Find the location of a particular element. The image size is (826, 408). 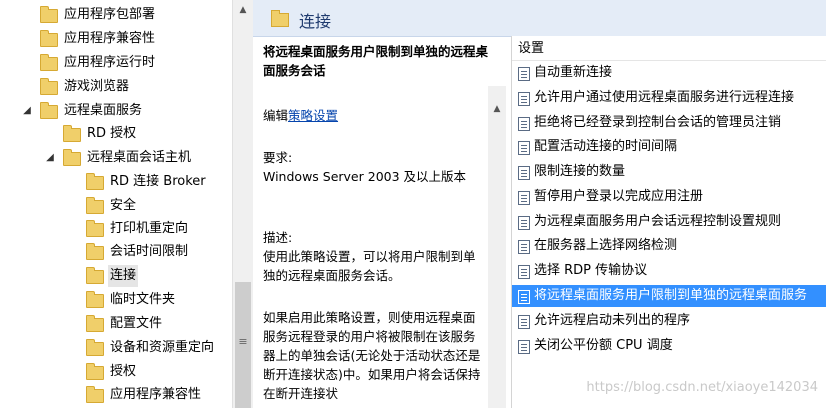

setting-row: 配置活动连接的时间间隔 is located at coordinates (669, 147).